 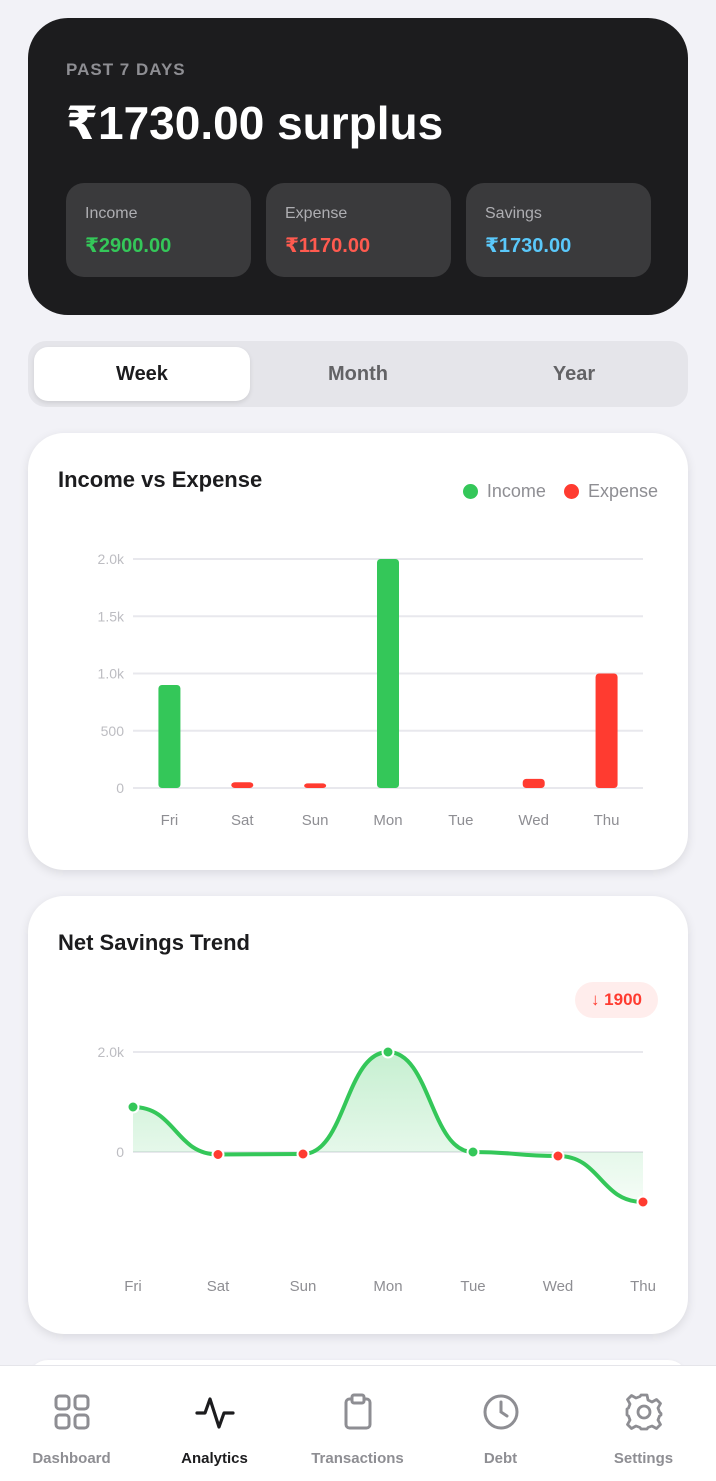 What do you see at coordinates (214, 1458) in the screenshot?
I see `nav-analytics-label: Analytics` at bounding box center [214, 1458].